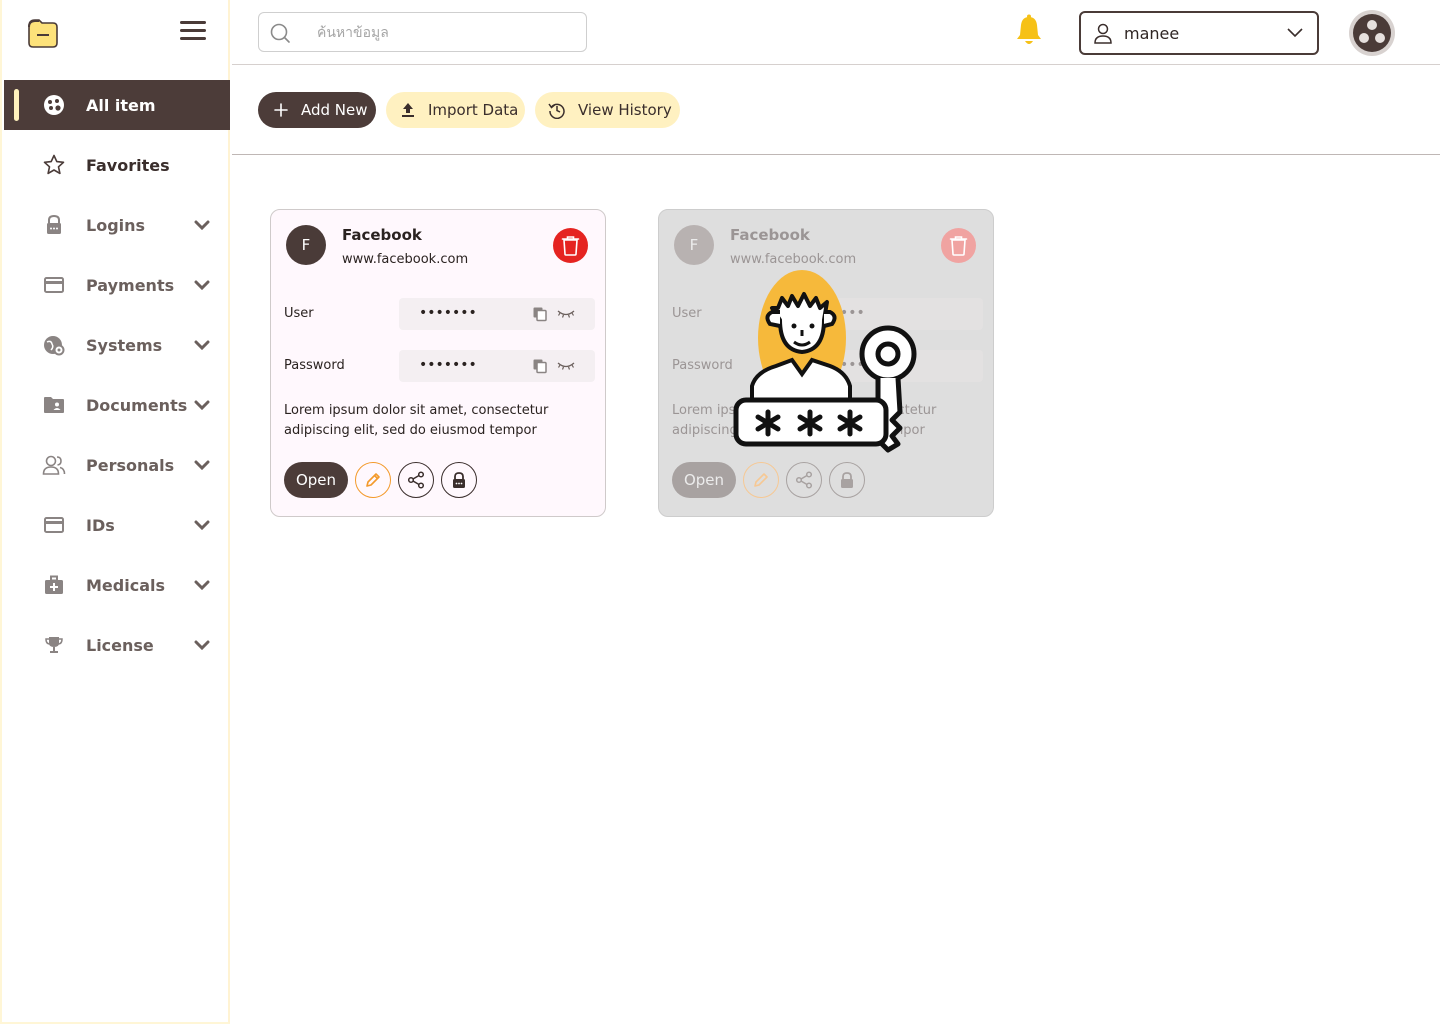 Image resolution: width=1440 pixels, height=1024 pixels. I want to click on search-input, so click(442, 33).